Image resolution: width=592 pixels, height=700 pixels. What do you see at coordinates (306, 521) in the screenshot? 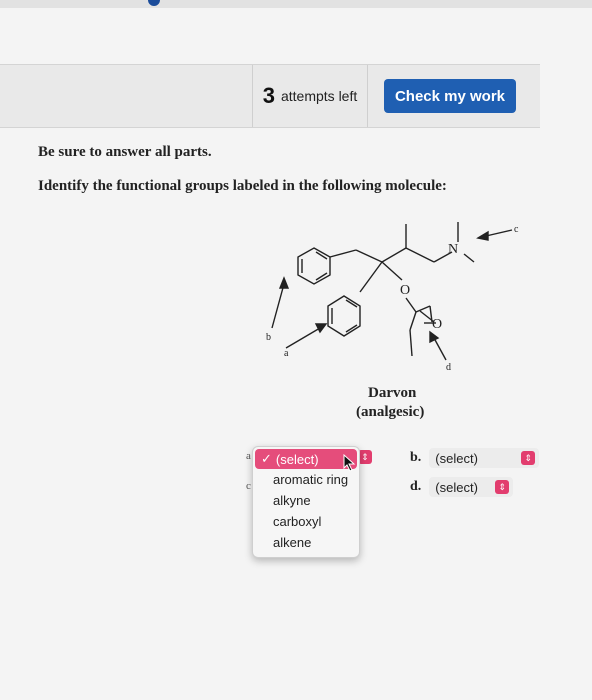
I see `dropdown-option-carboxyl: carboxyl` at bounding box center [306, 521].